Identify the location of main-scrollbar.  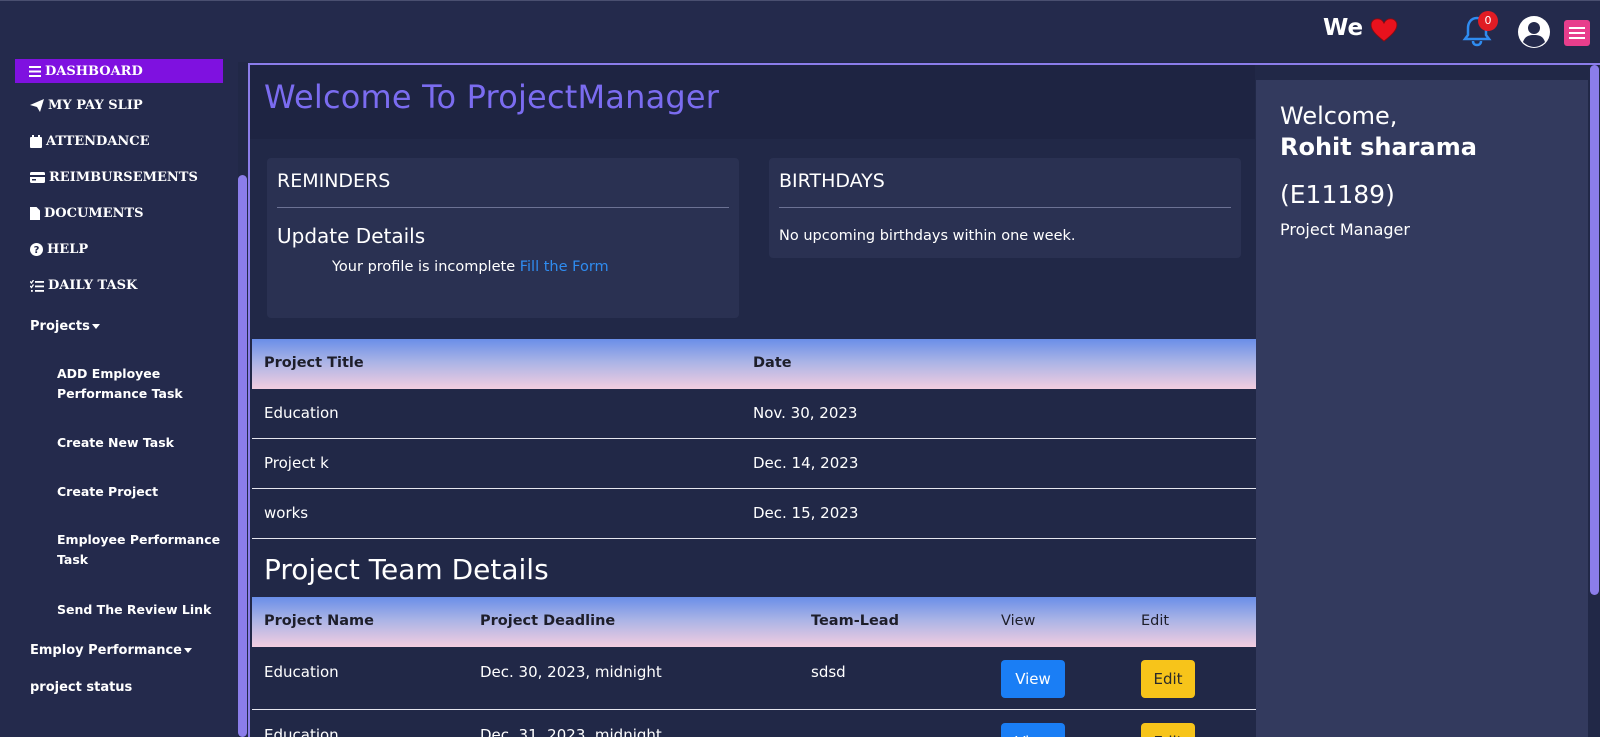
(1594, 330).